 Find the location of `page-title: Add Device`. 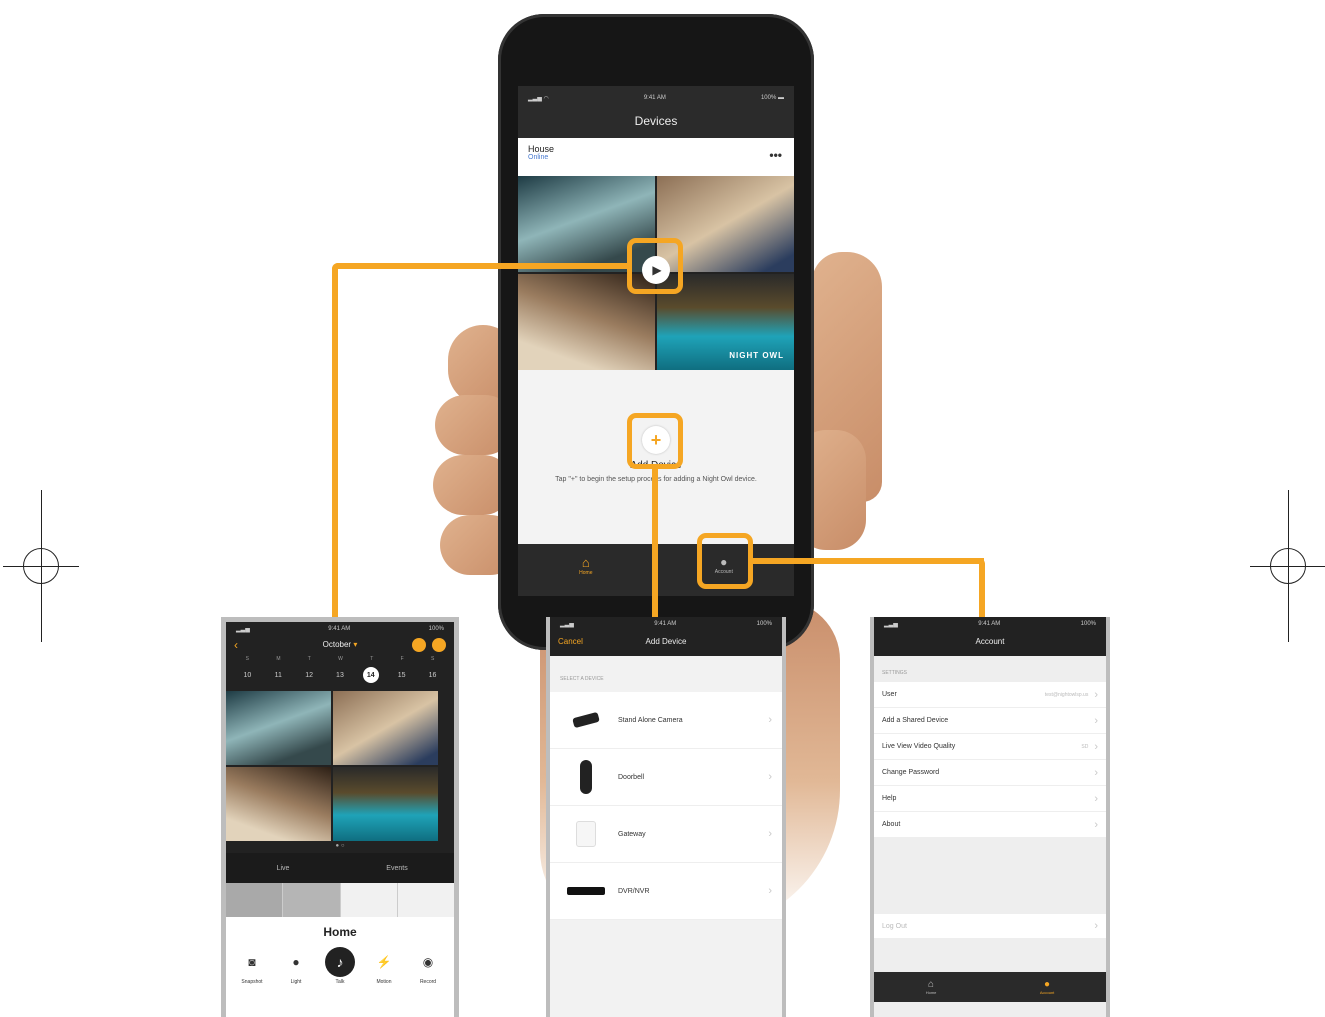

page-title: Add Device is located at coordinates (666, 641).